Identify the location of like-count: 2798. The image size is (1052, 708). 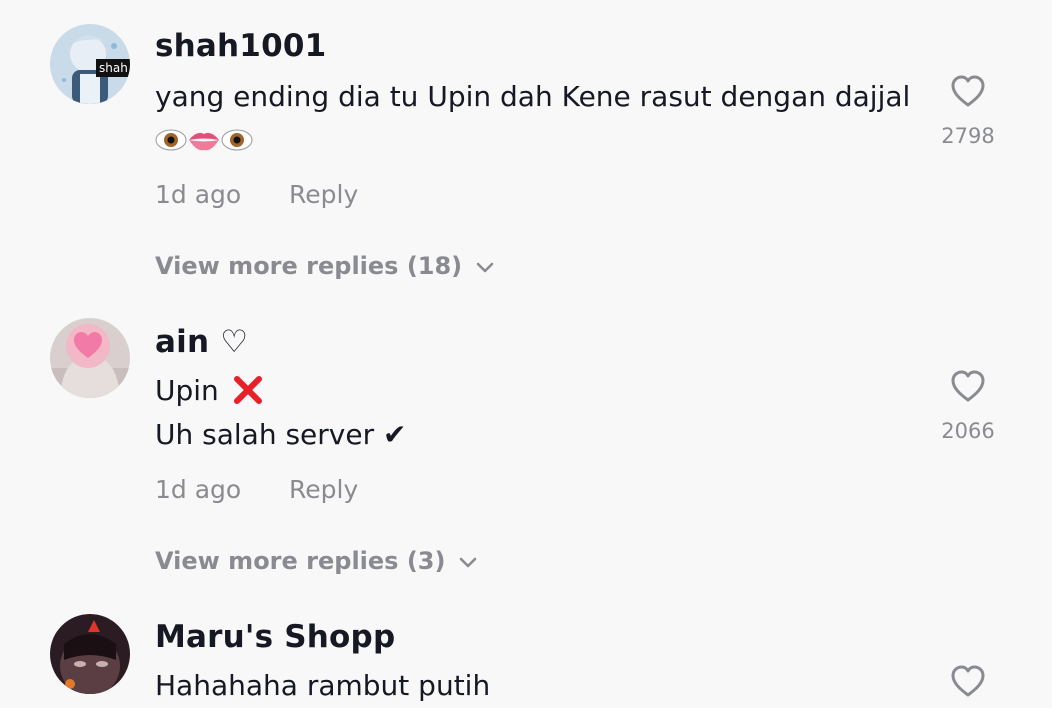
(968, 136).